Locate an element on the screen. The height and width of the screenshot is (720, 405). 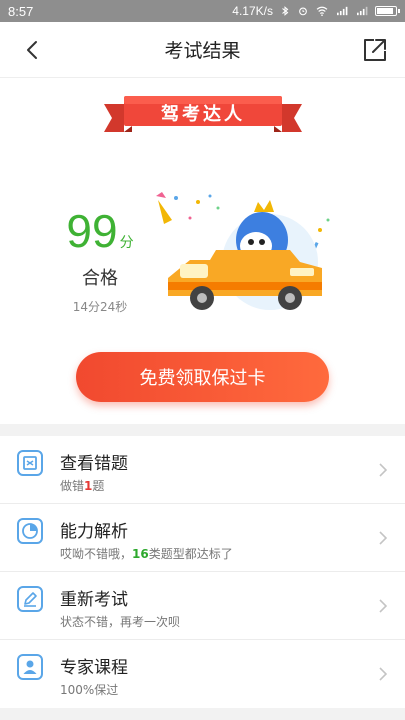
menu-subtitle: 做错1题 is located at coordinates (82, 486).